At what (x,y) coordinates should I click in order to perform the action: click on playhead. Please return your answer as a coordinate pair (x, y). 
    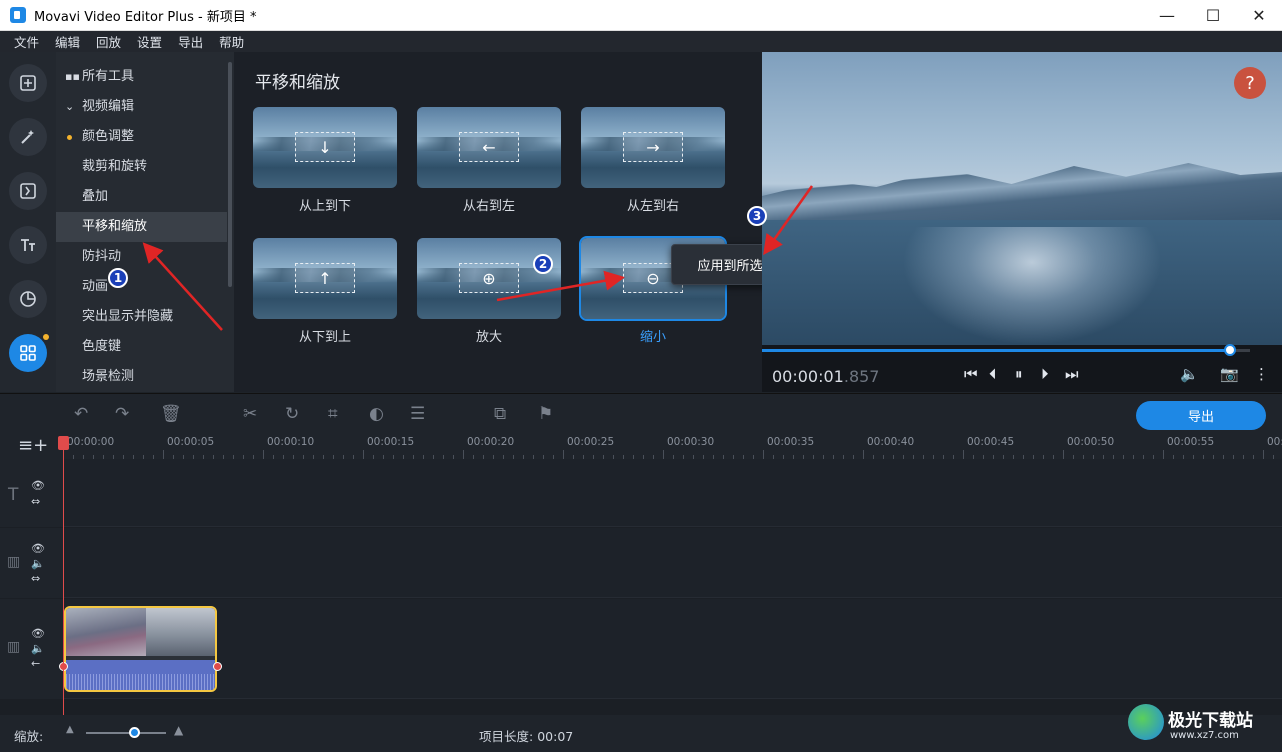
    Looking at the image, I should click on (63, 575).